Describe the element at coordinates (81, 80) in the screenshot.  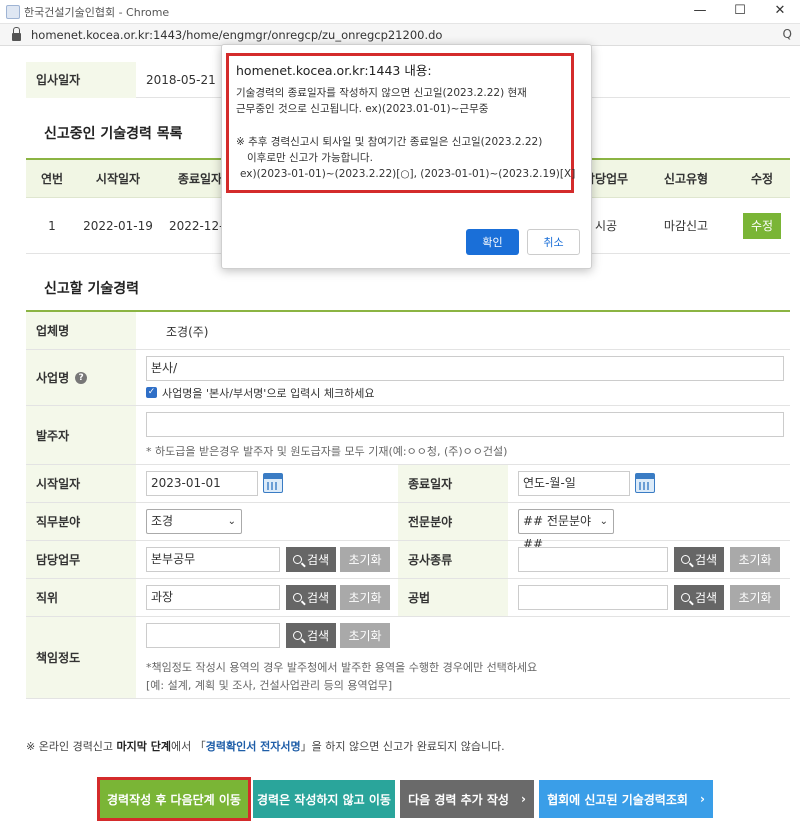
I see `hire-date-label: 입사일자` at that location.